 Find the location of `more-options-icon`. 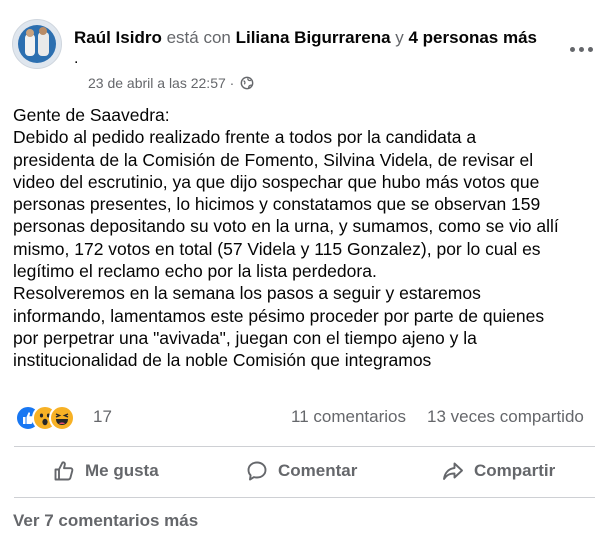

more-options-icon is located at coordinates (582, 49).